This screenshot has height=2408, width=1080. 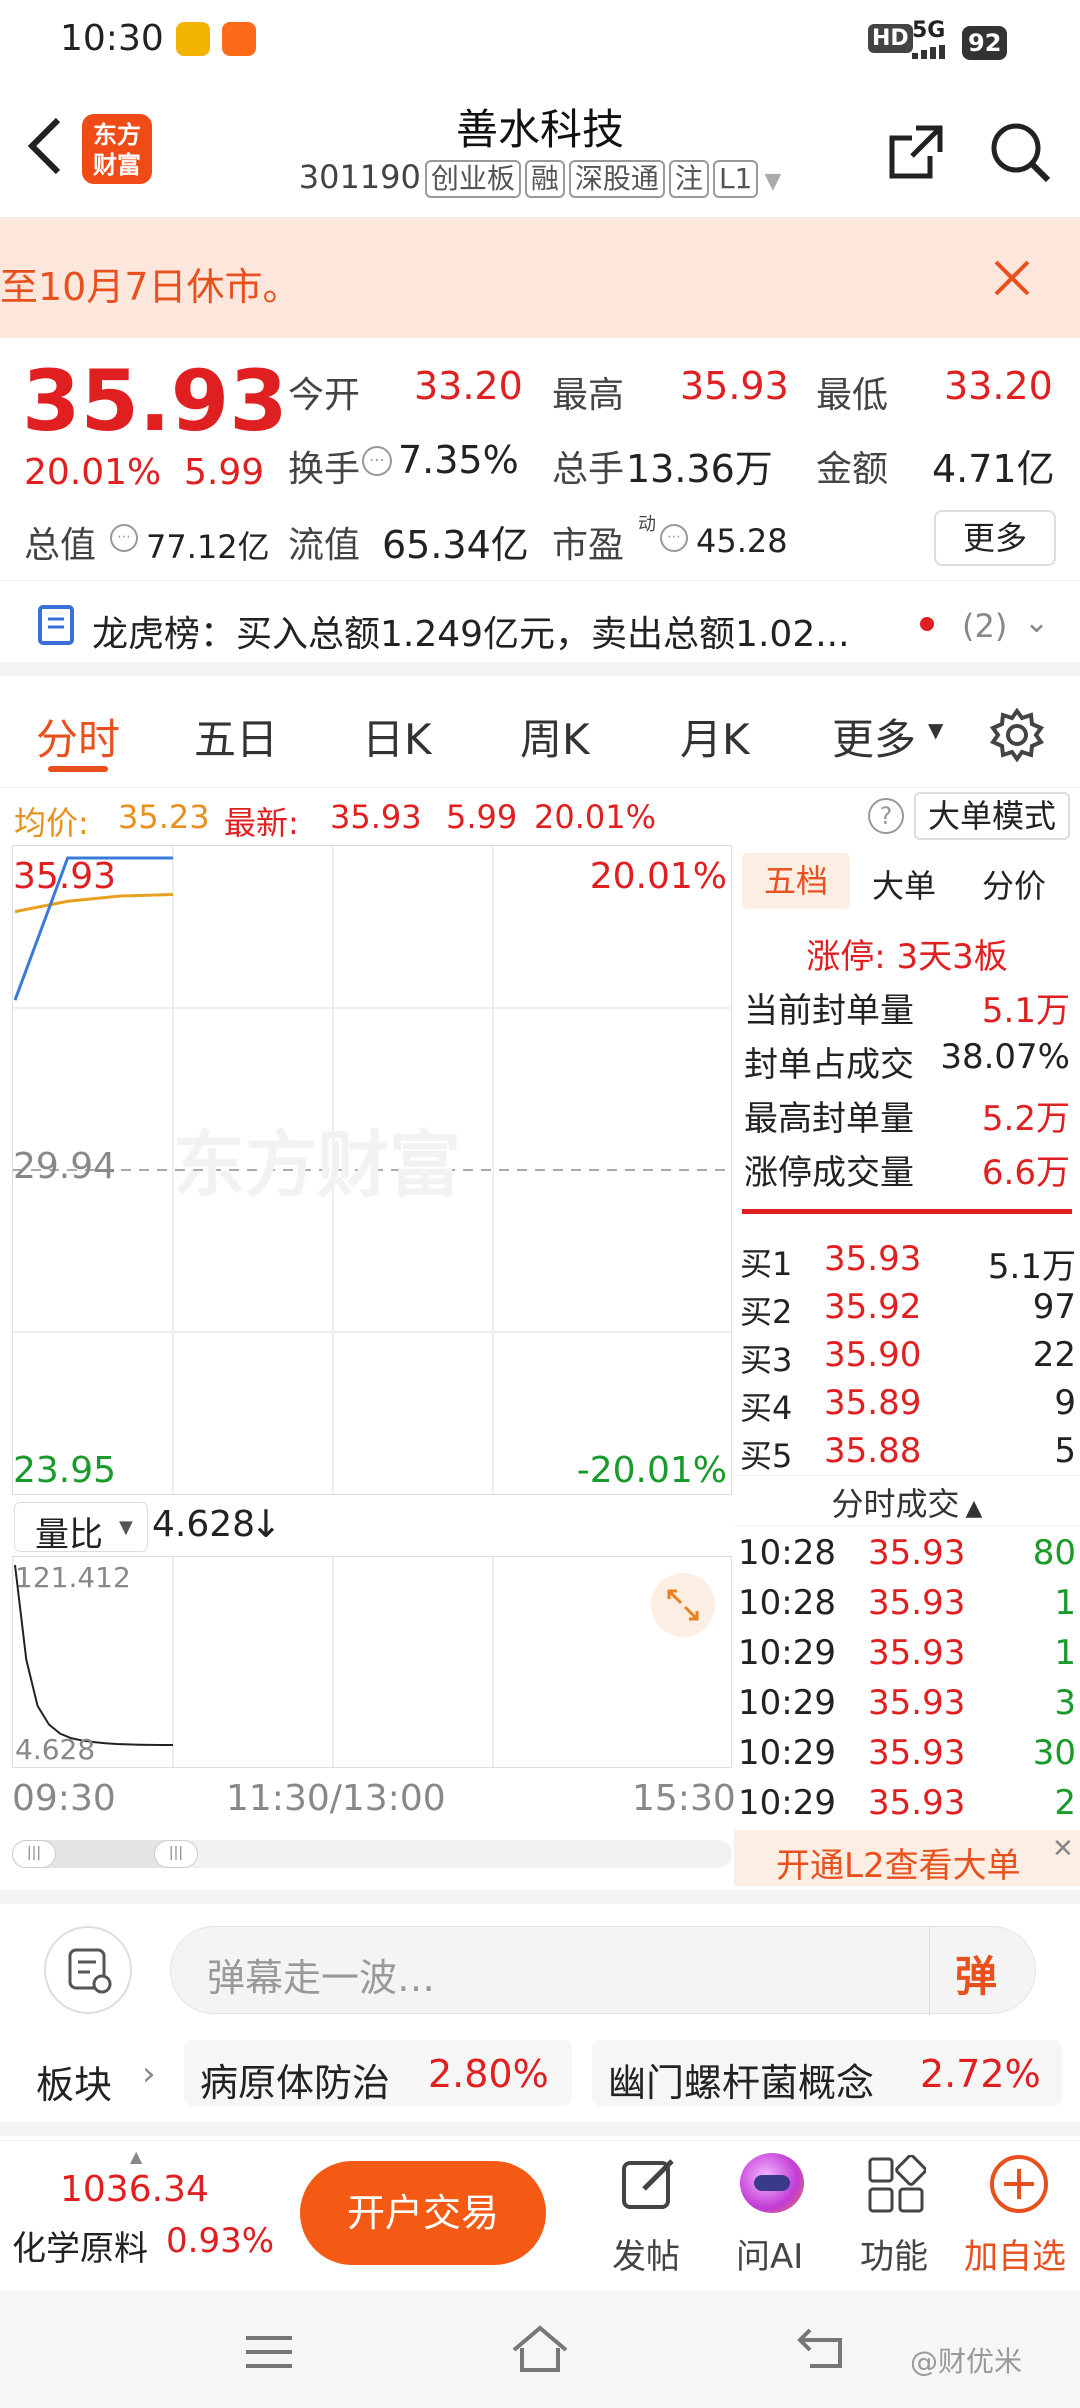 I want to click on sector-chip: 病原体防治 2.80%, so click(x=378, y=2073).